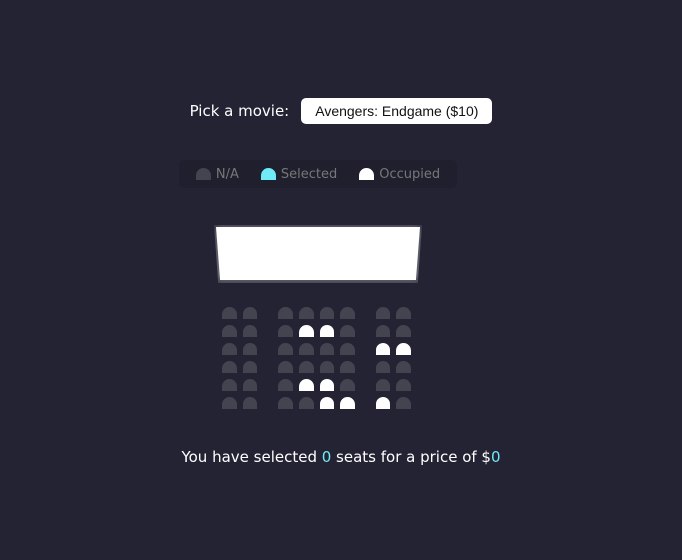 The height and width of the screenshot is (560, 682). Describe the element at coordinates (251, 457) in the screenshot. I see `summary-prefix: You have selected` at that location.